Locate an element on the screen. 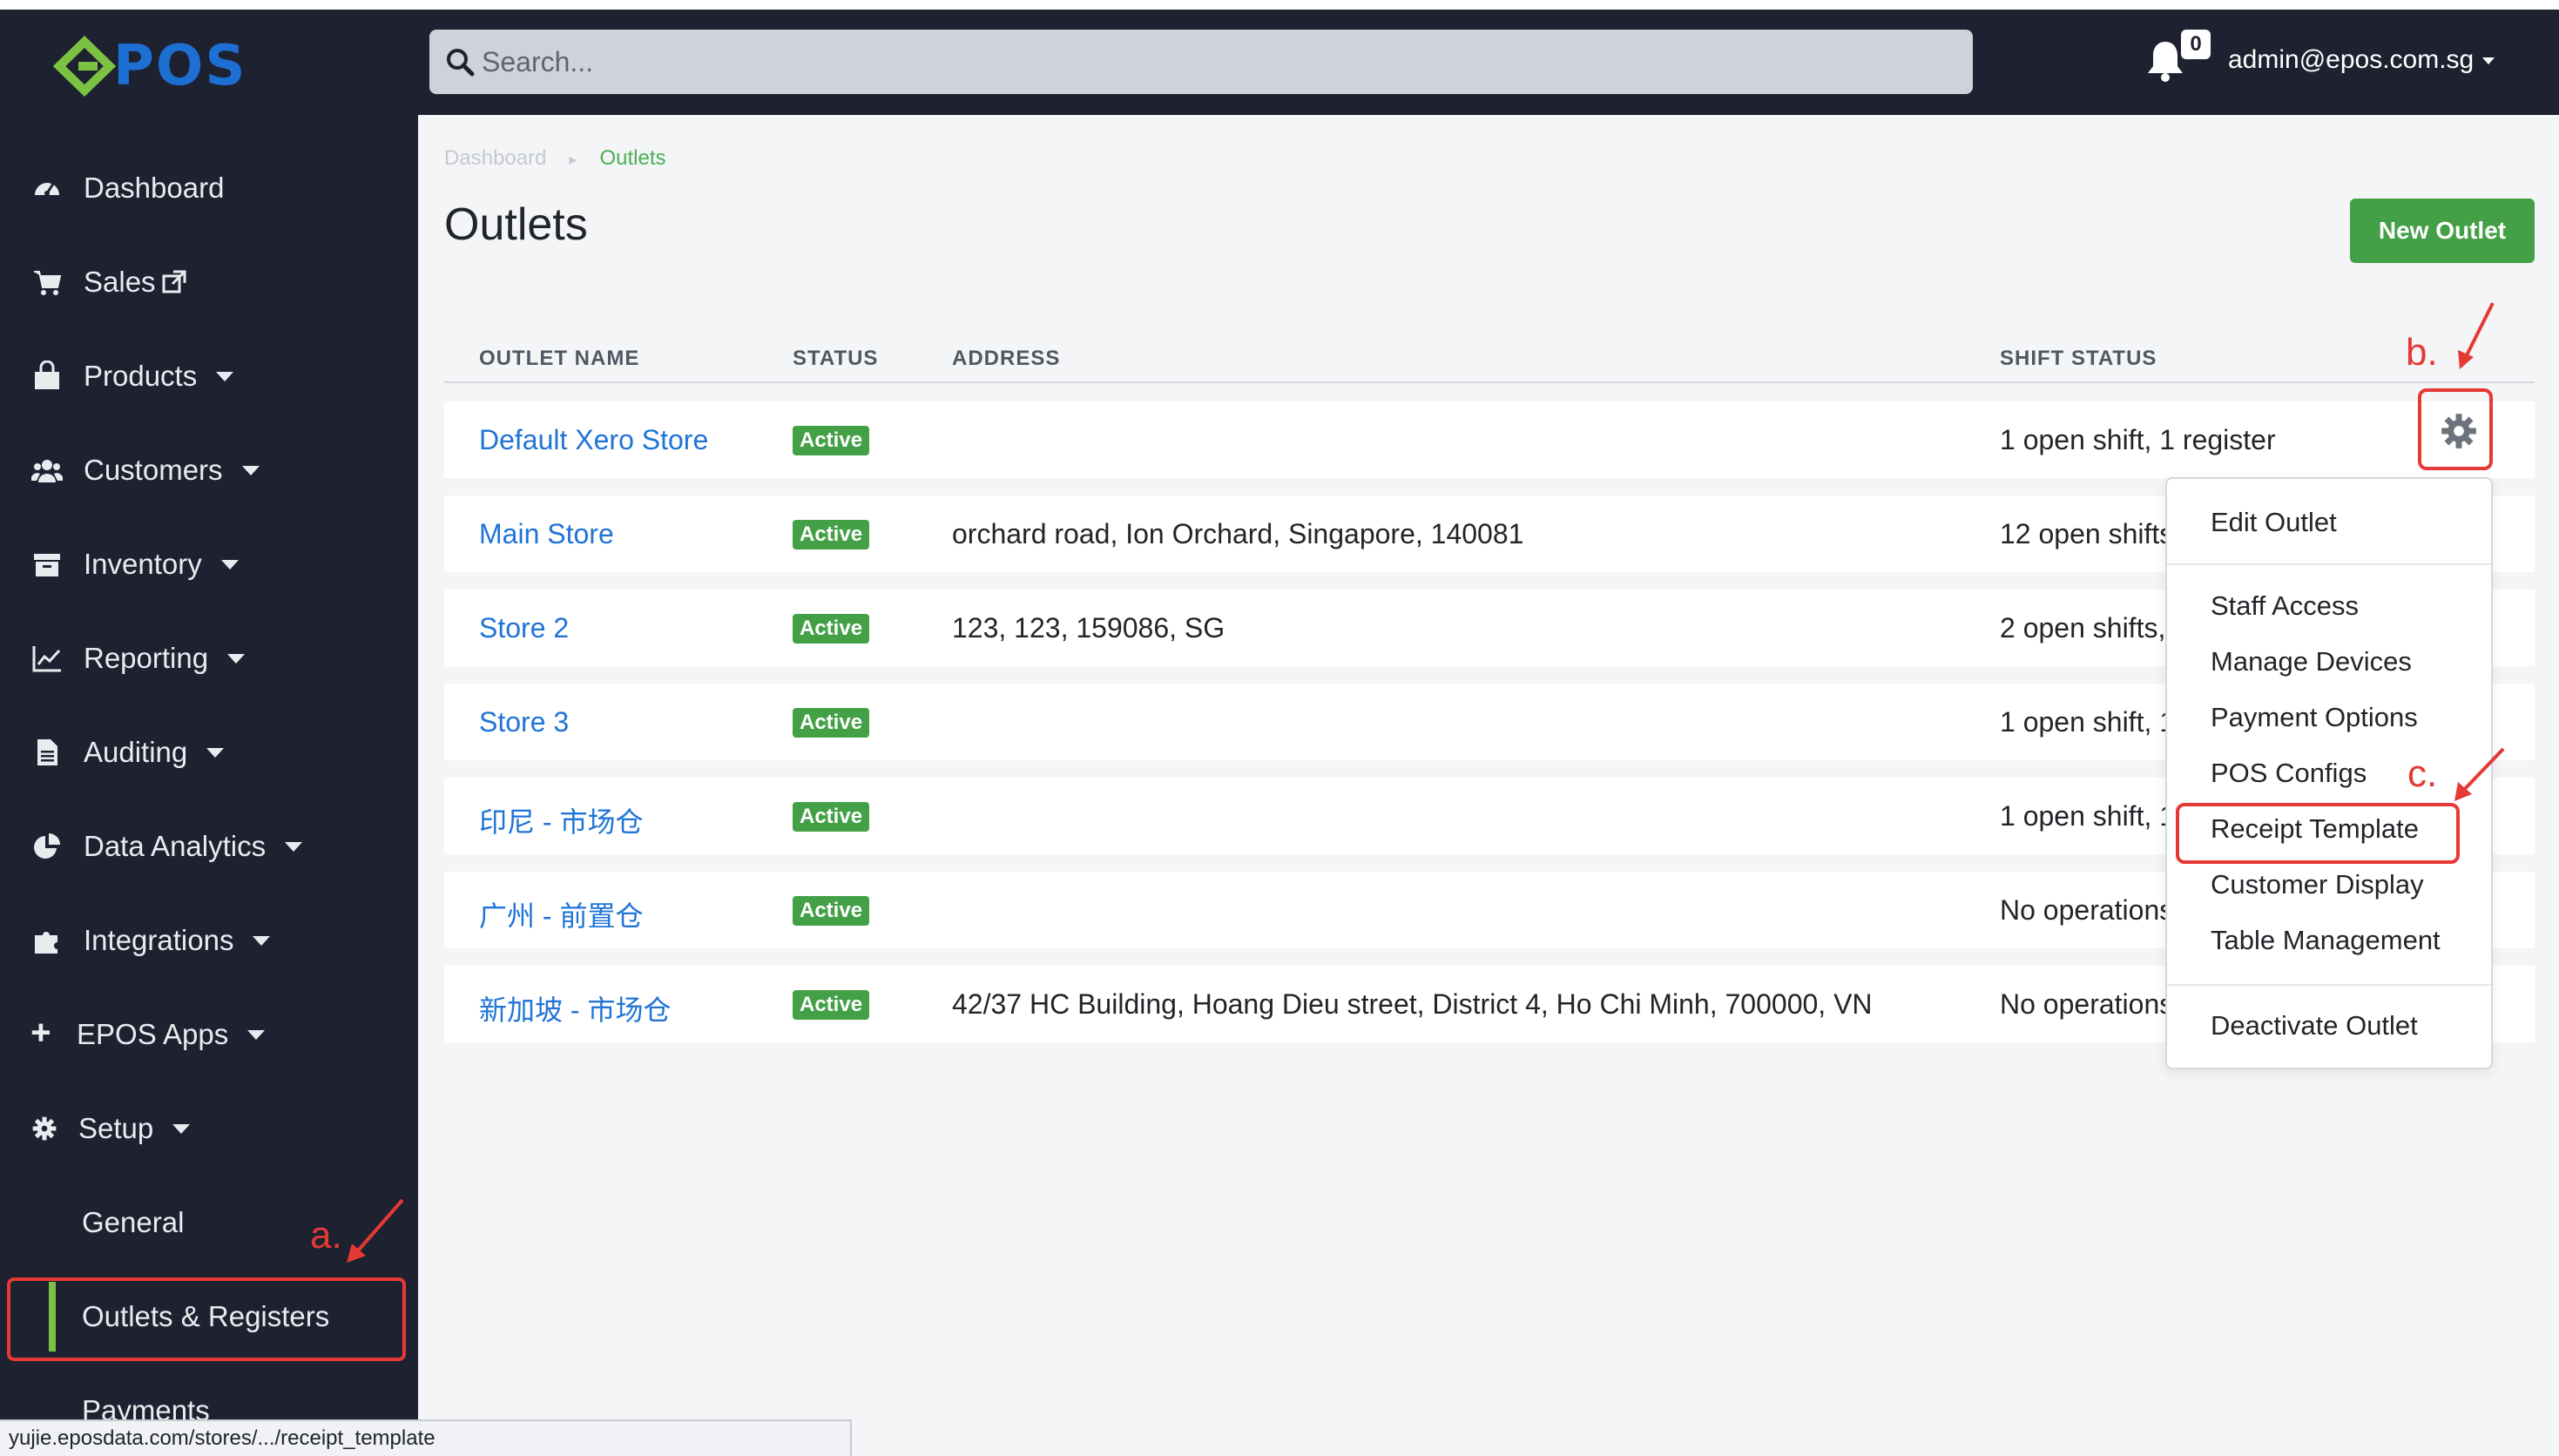 This screenshot has height=1456, width=2559. window-top-strip is located at coordinates (1279, 5).